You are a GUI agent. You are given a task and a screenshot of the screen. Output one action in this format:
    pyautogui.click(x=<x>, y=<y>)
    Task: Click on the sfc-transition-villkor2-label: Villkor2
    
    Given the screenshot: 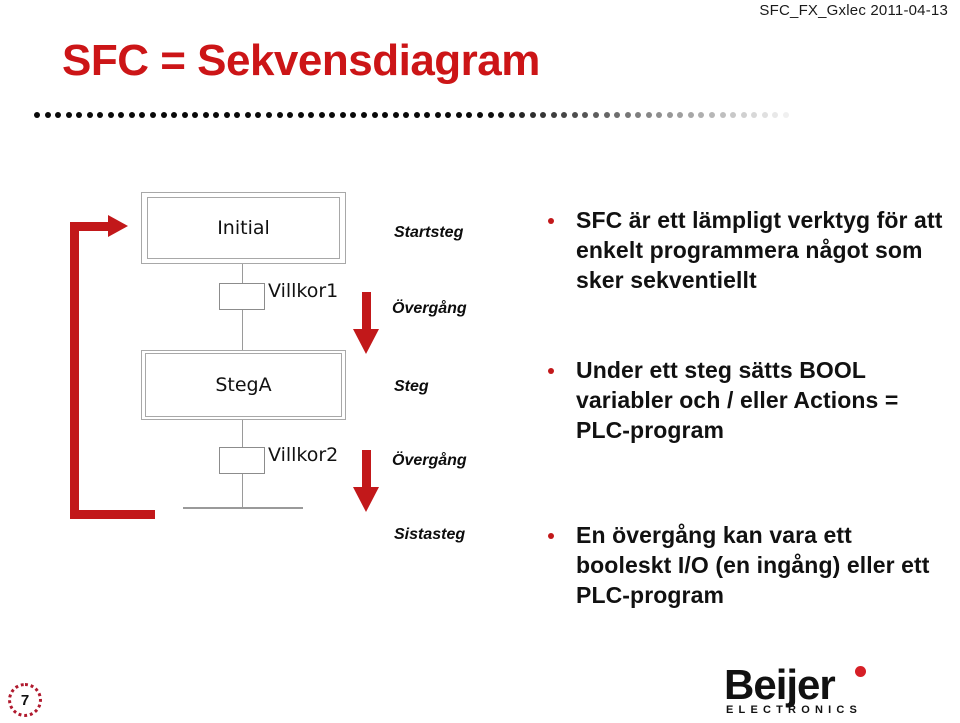 What is the action you would take?
    pyautogui.click(x=303, y=455)
    